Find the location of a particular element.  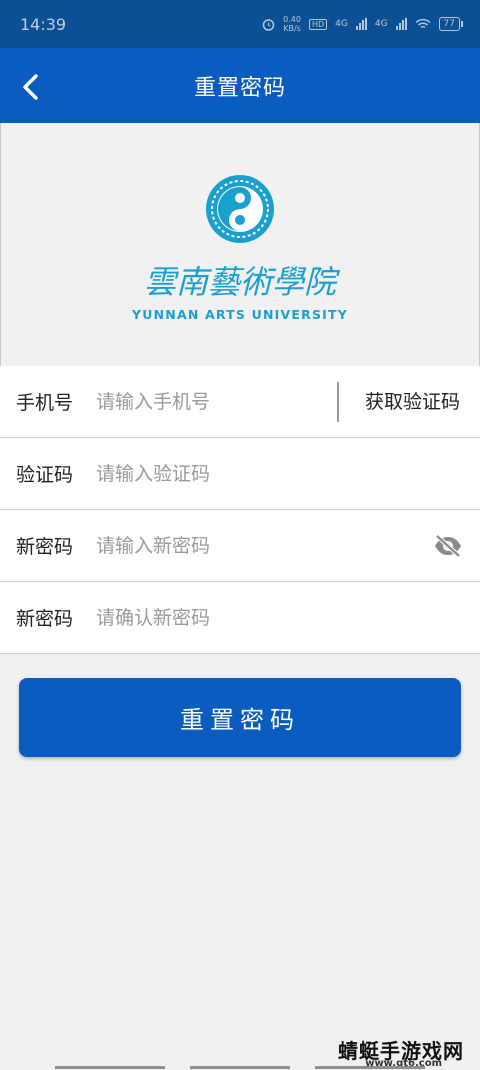

net-speed: 0.40 KB/s is located at coordinates (292, 24).